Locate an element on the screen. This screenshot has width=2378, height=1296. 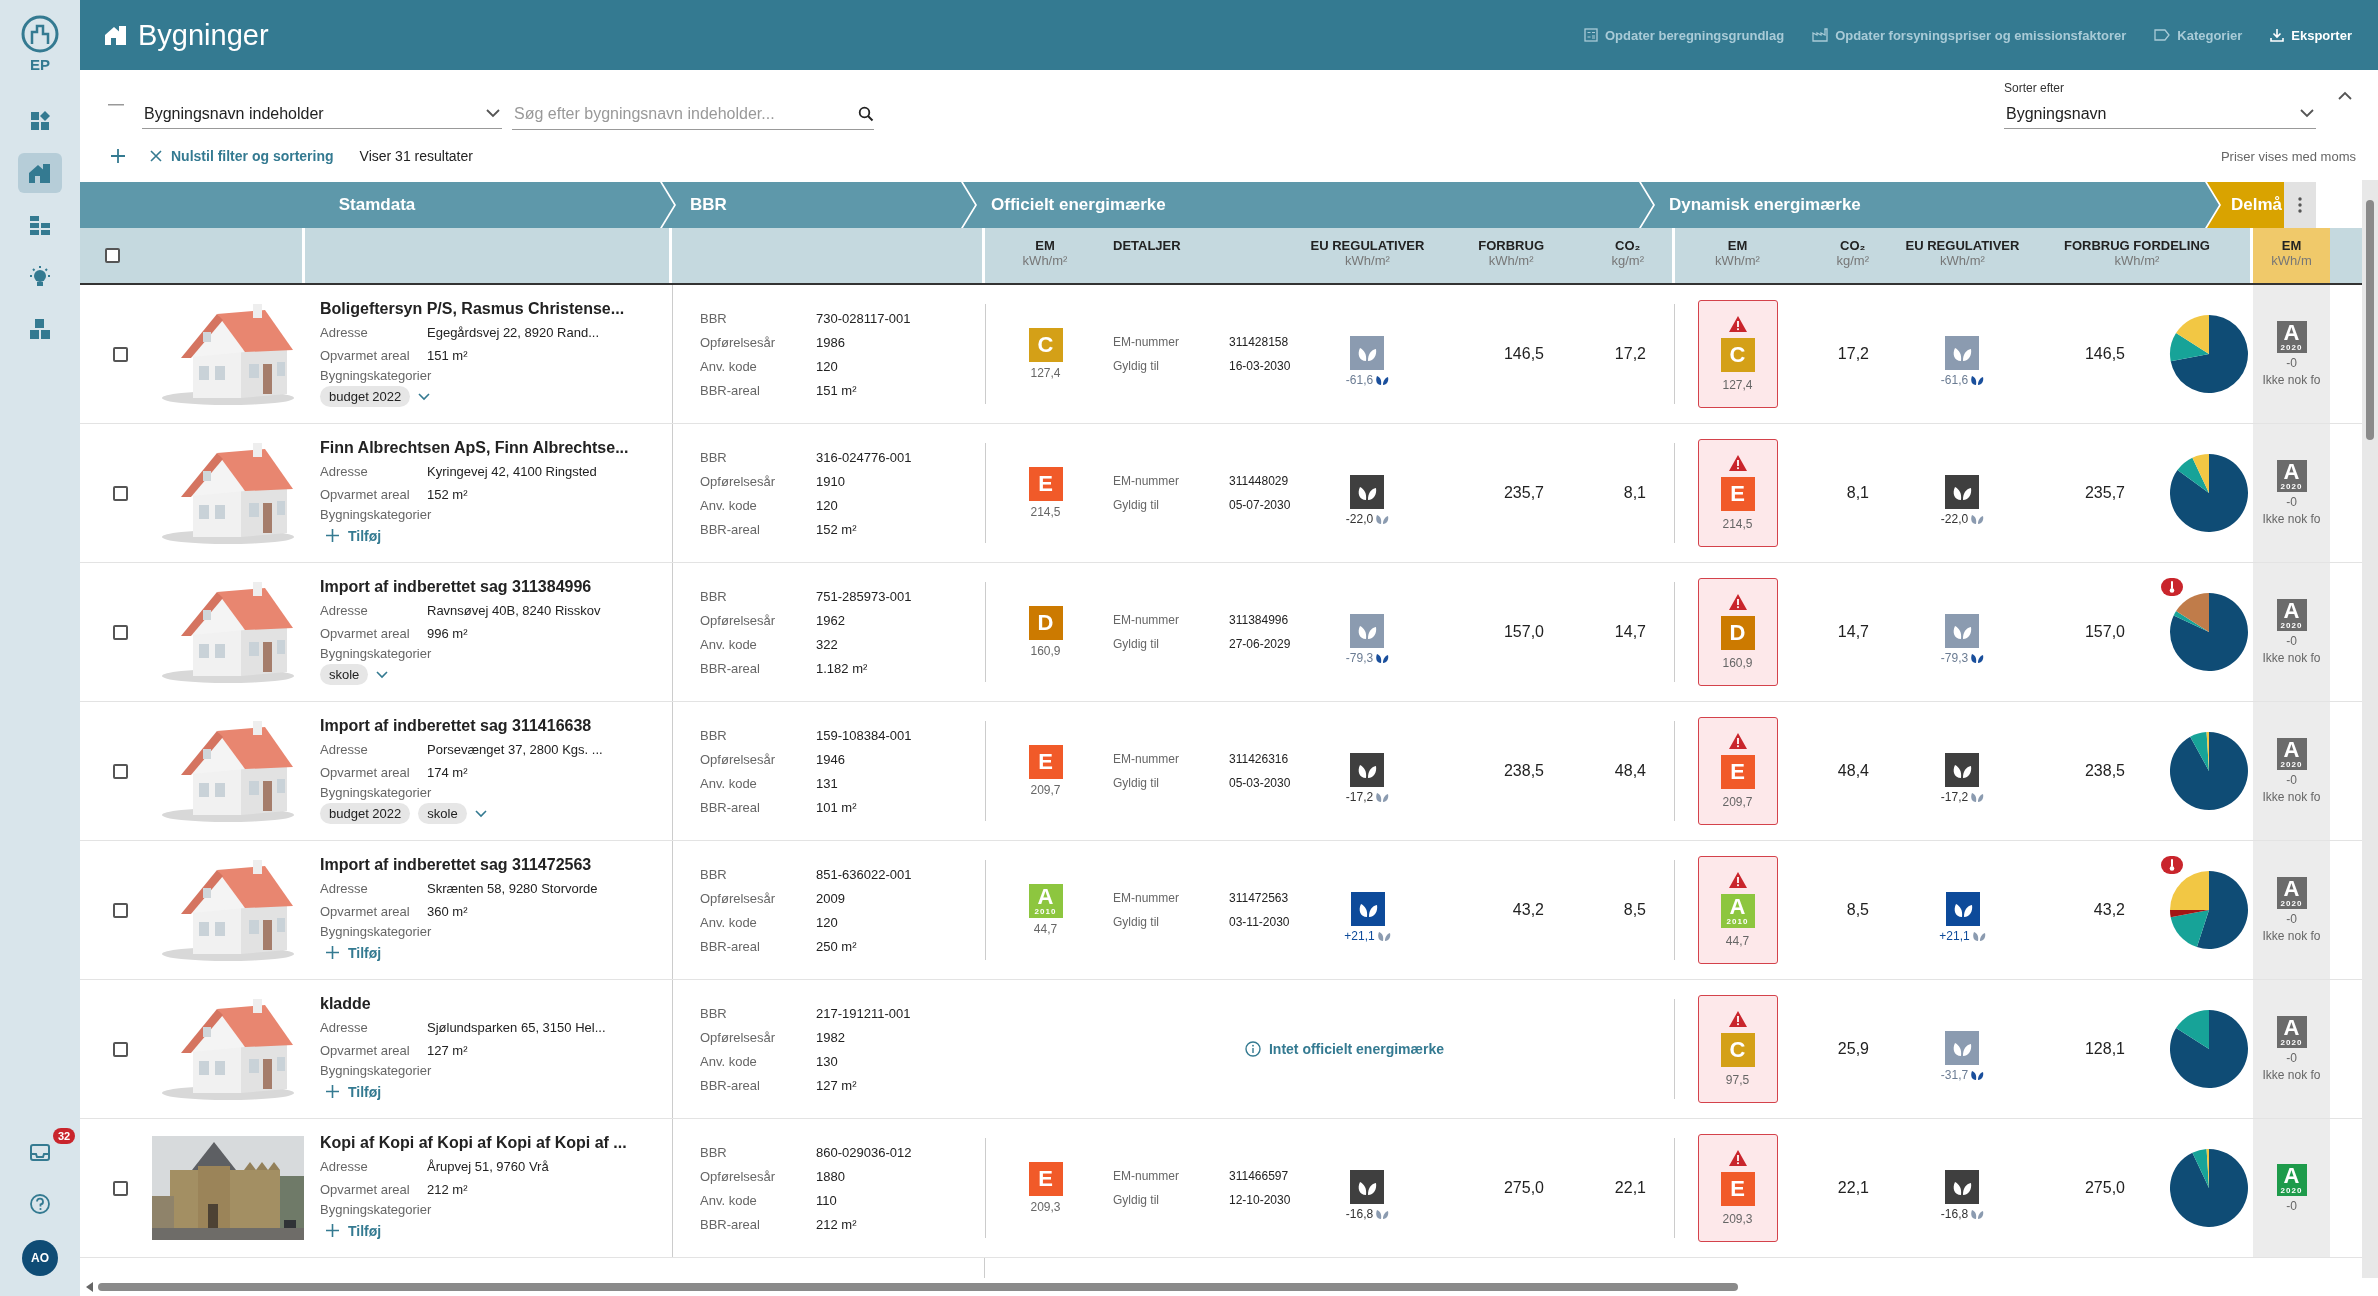
price-note: Priser vises med moms is located at coordinates (2288, 156).